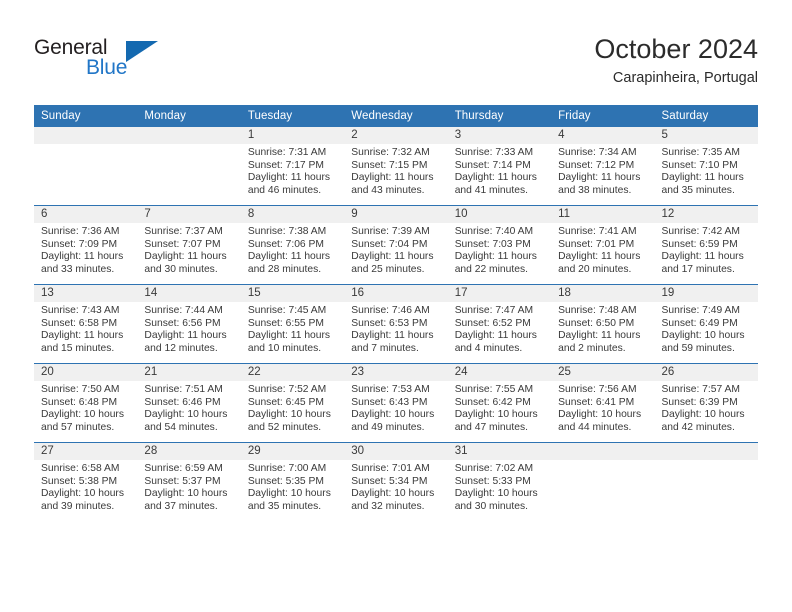 The width and height of the screenshot is (792, 612). Describe the element at coordinates (700, 389) in the screenshot. I see `day-sunrise-text: Sunrise: 7:57 AM` at that location.